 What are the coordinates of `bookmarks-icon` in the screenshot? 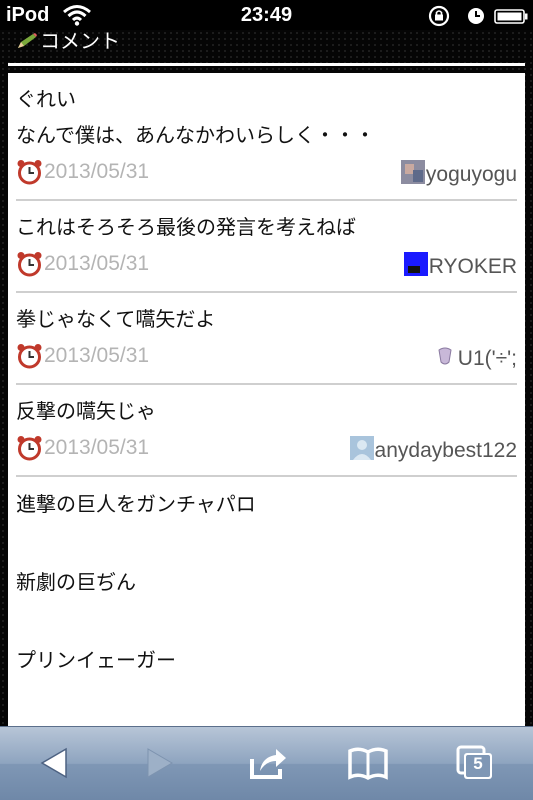 It's located at (368, 763).